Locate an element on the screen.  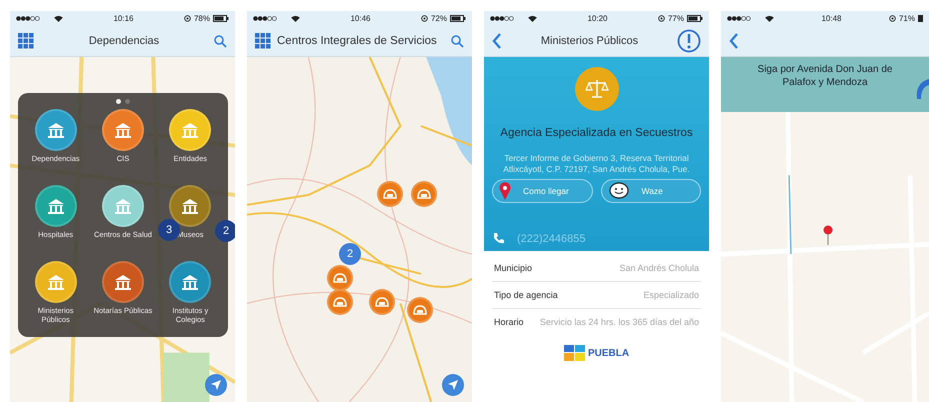
location-pin-icon is located at coordinates (828, 235).